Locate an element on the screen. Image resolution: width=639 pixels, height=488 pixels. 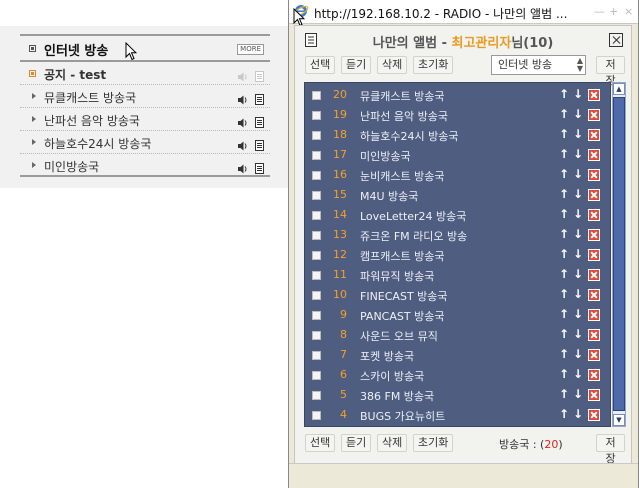
station-row: 4 BUGS 가요뉴히트 ↑ ↓ is located at coordinates (457, 415).